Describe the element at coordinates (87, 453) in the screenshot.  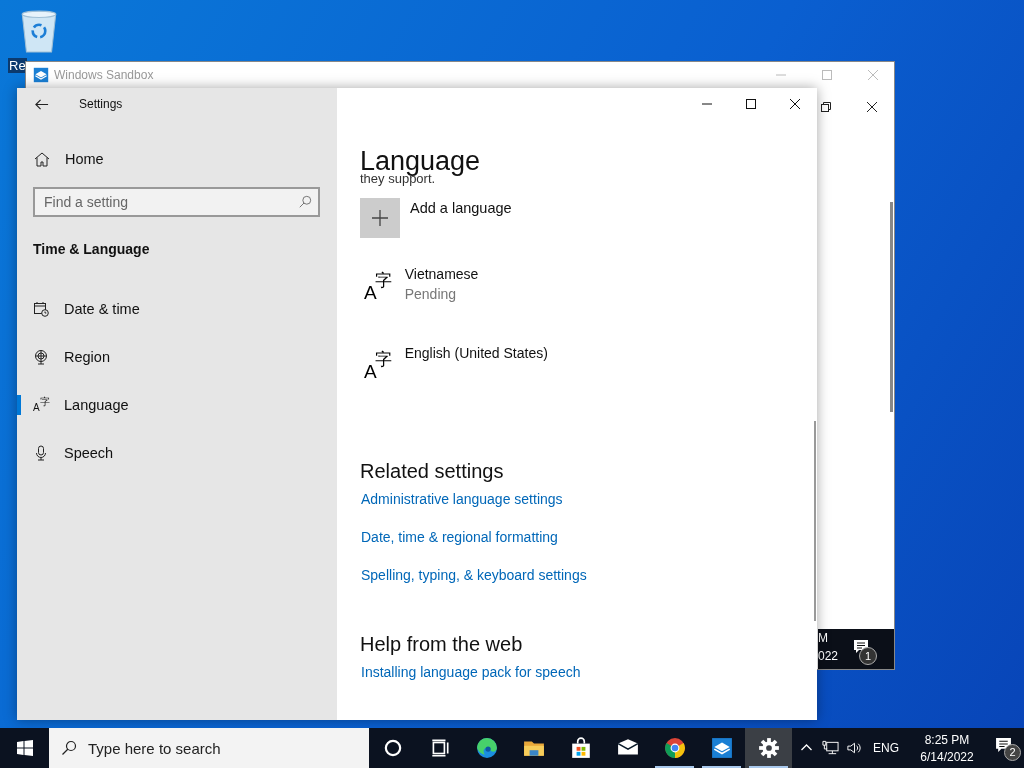
I see `sidebar-item: Speech` at that location.